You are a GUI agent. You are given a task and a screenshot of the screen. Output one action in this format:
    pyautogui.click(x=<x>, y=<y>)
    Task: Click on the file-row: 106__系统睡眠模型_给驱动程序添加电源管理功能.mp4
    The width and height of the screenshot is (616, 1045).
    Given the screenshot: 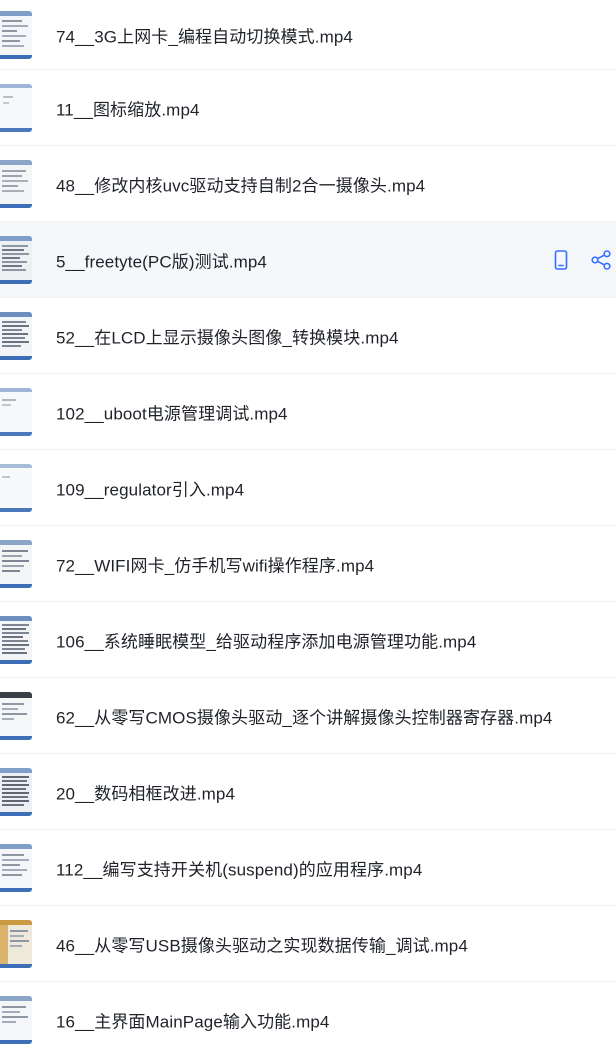 What is the action you would take?
    pyautogui.click(x=308, y=640)
    